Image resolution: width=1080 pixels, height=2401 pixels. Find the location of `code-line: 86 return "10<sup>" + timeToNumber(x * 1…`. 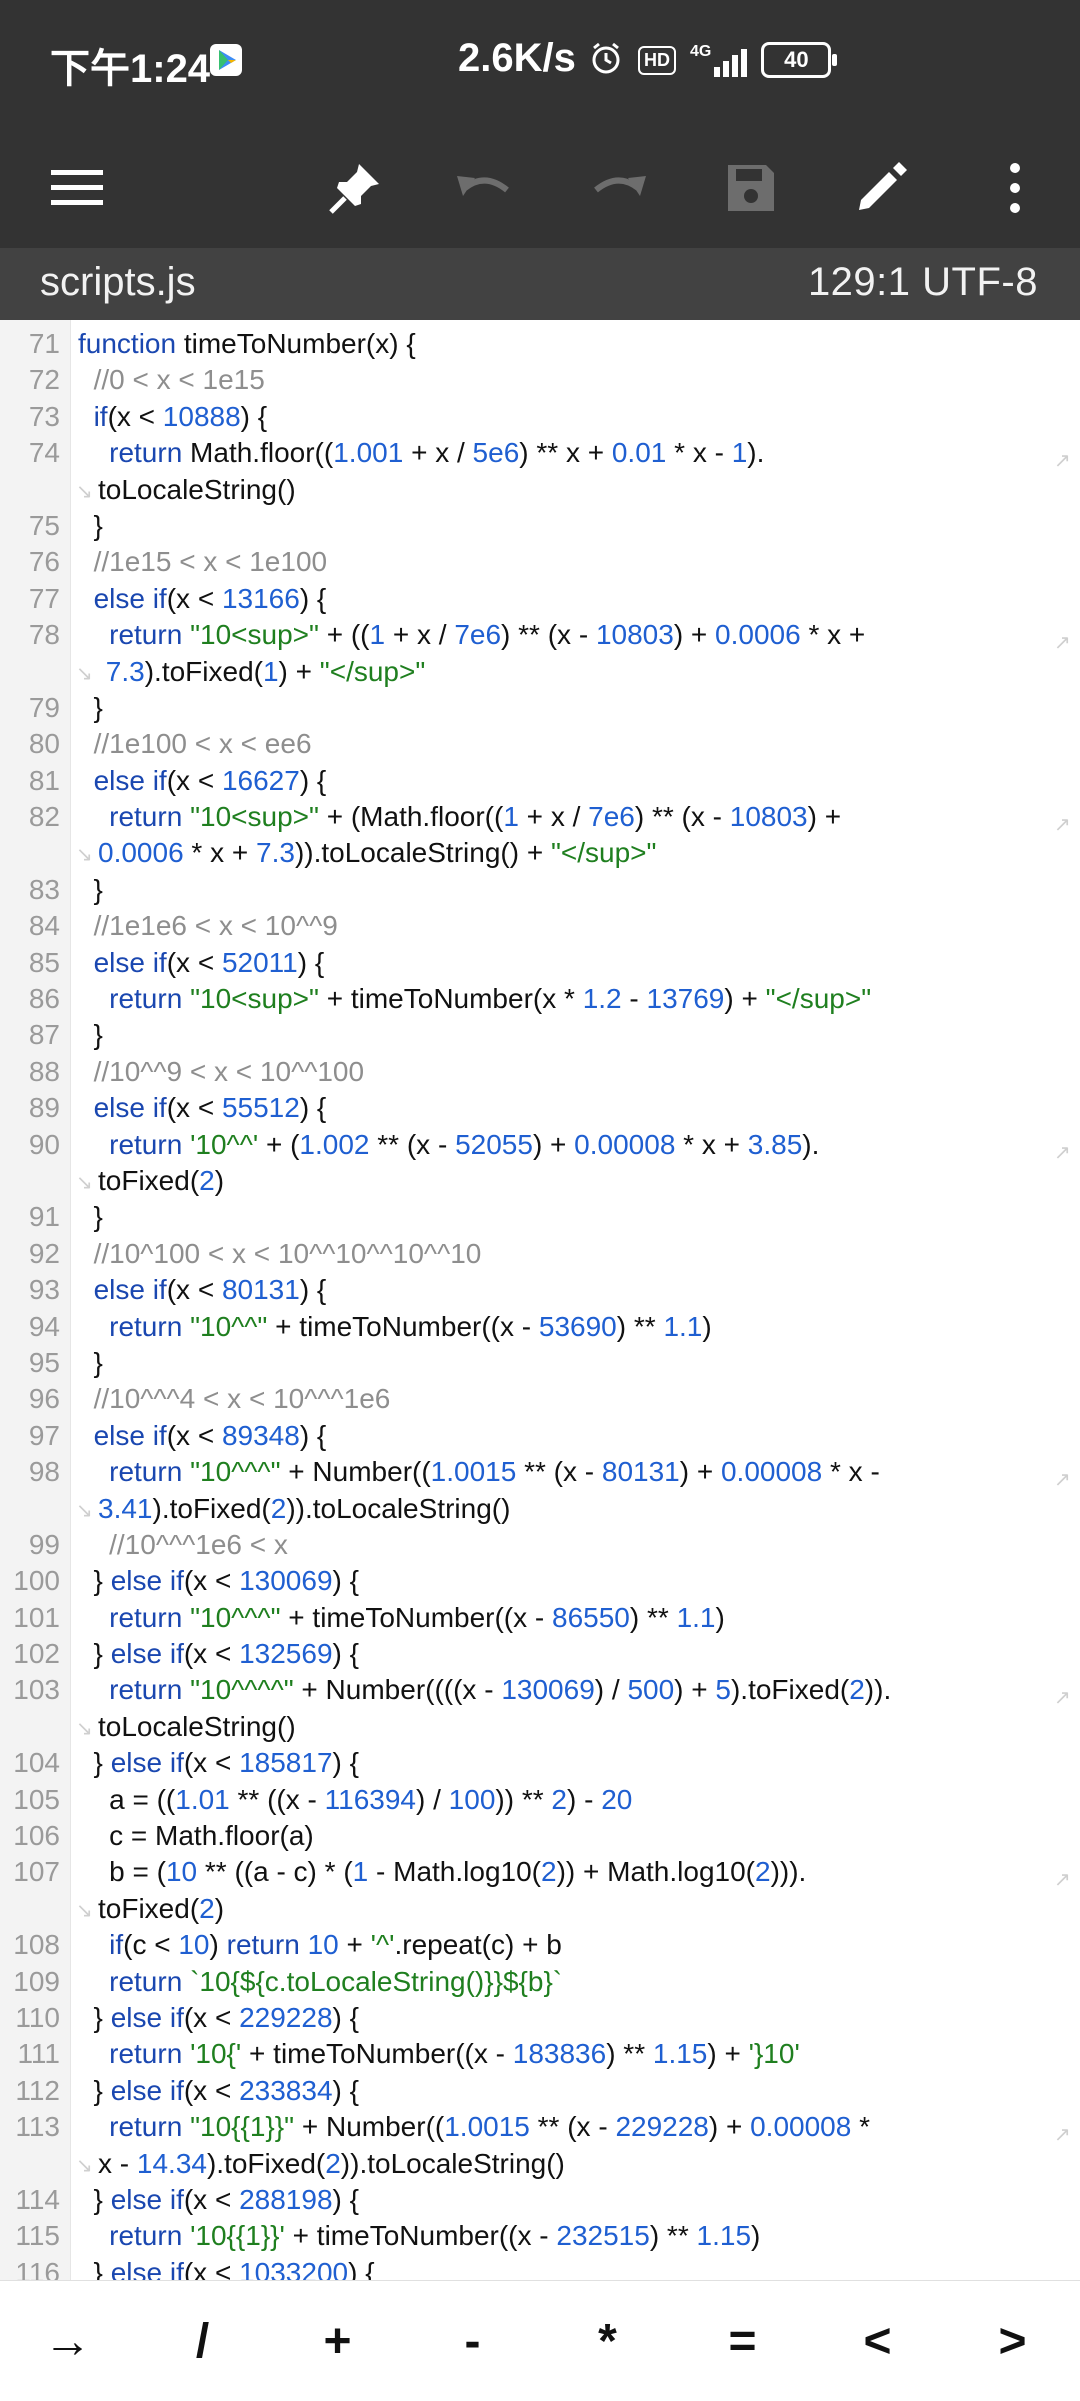

code-line: 86 return "10<sup>" + timeToNumber(x * 1… is located at coordinates (540, 999).